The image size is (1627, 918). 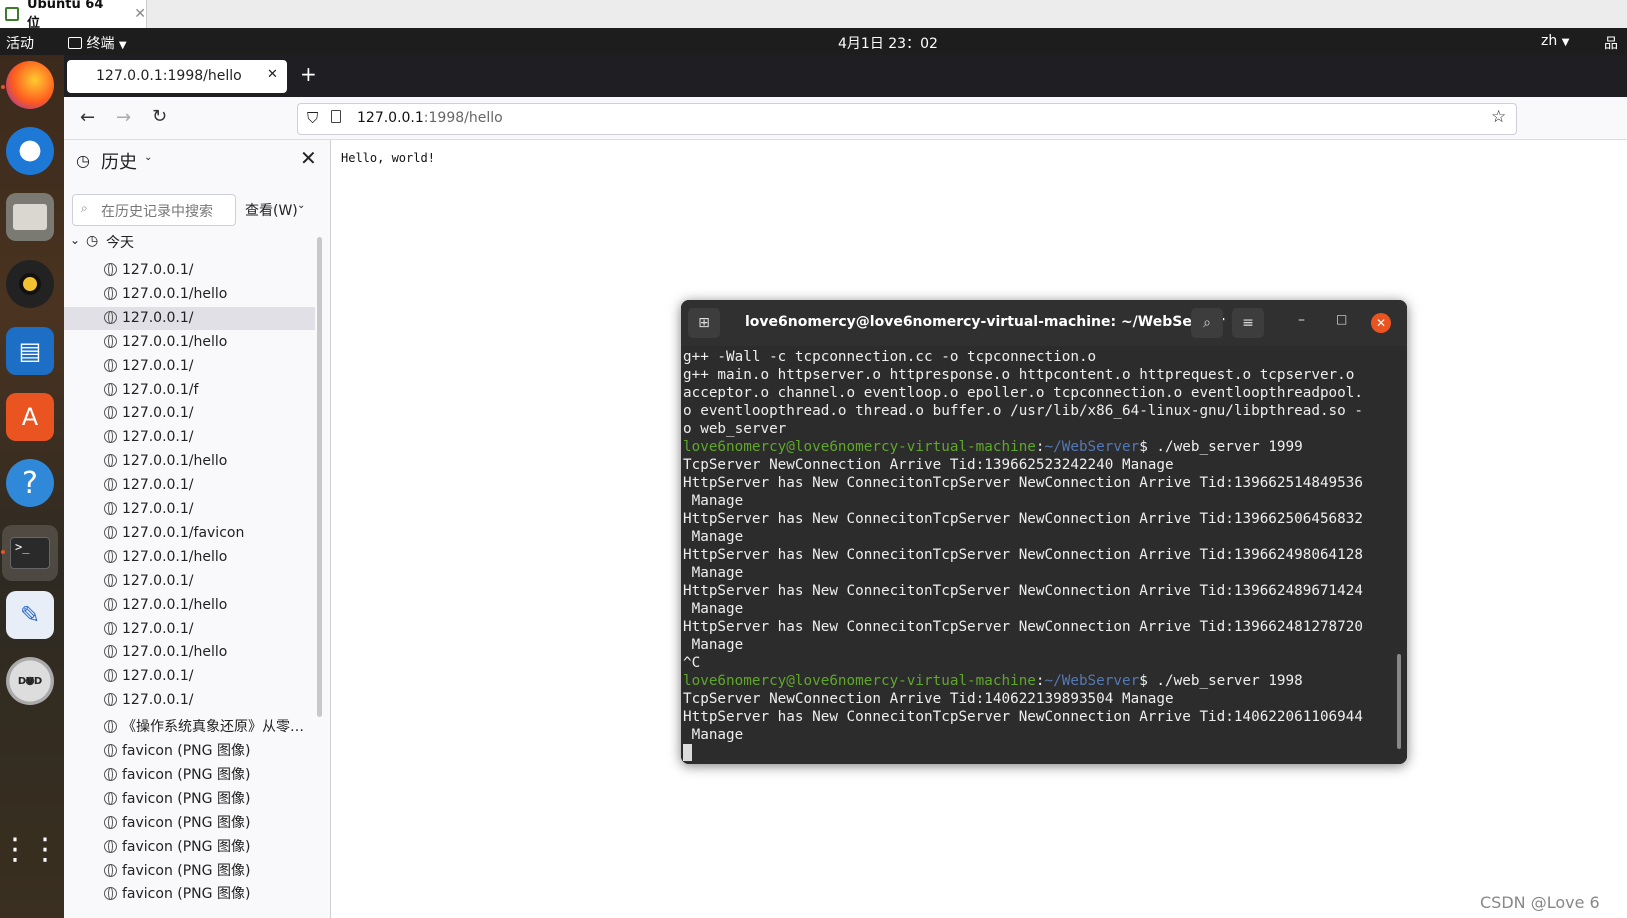 I want to click on activities-button: 活动, so click(x=20, y=43).